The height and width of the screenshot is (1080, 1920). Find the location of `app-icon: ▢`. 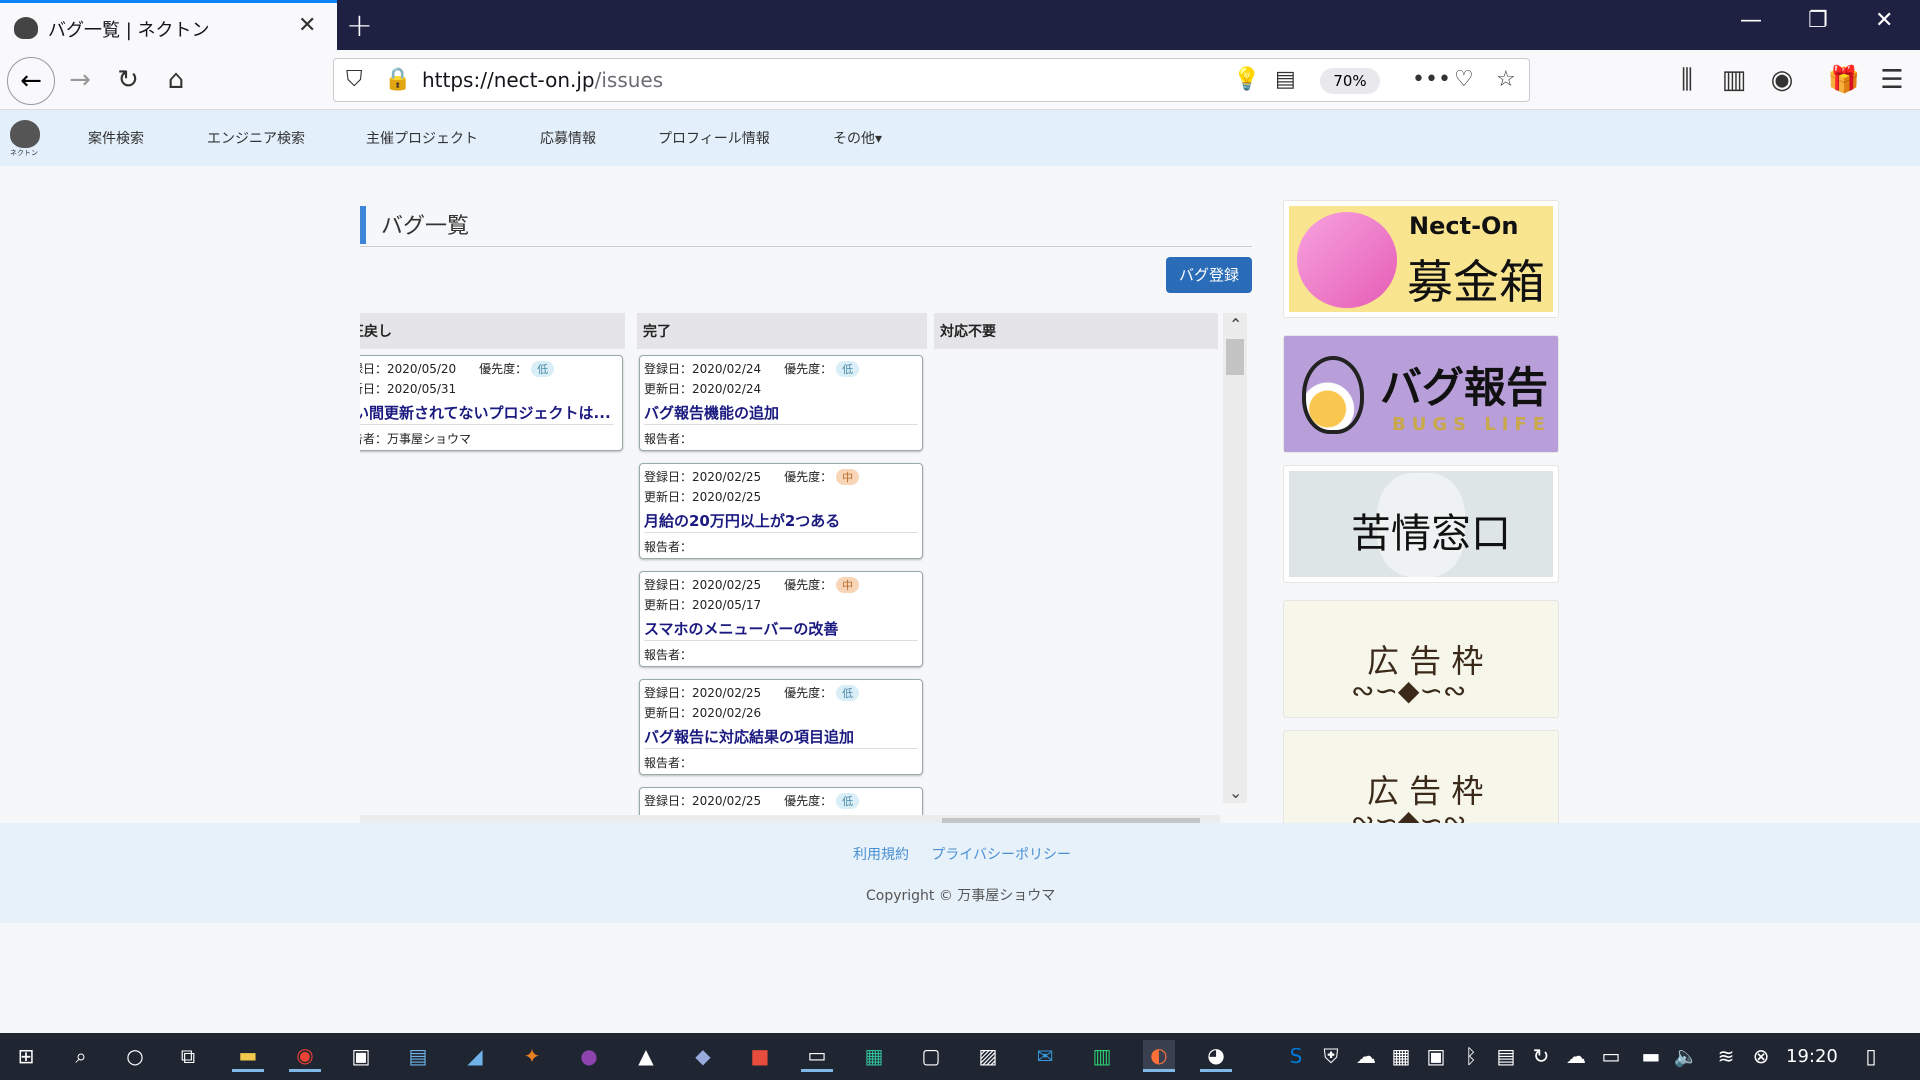

app-icon: ▢ is located at coordinates (931, 1056).